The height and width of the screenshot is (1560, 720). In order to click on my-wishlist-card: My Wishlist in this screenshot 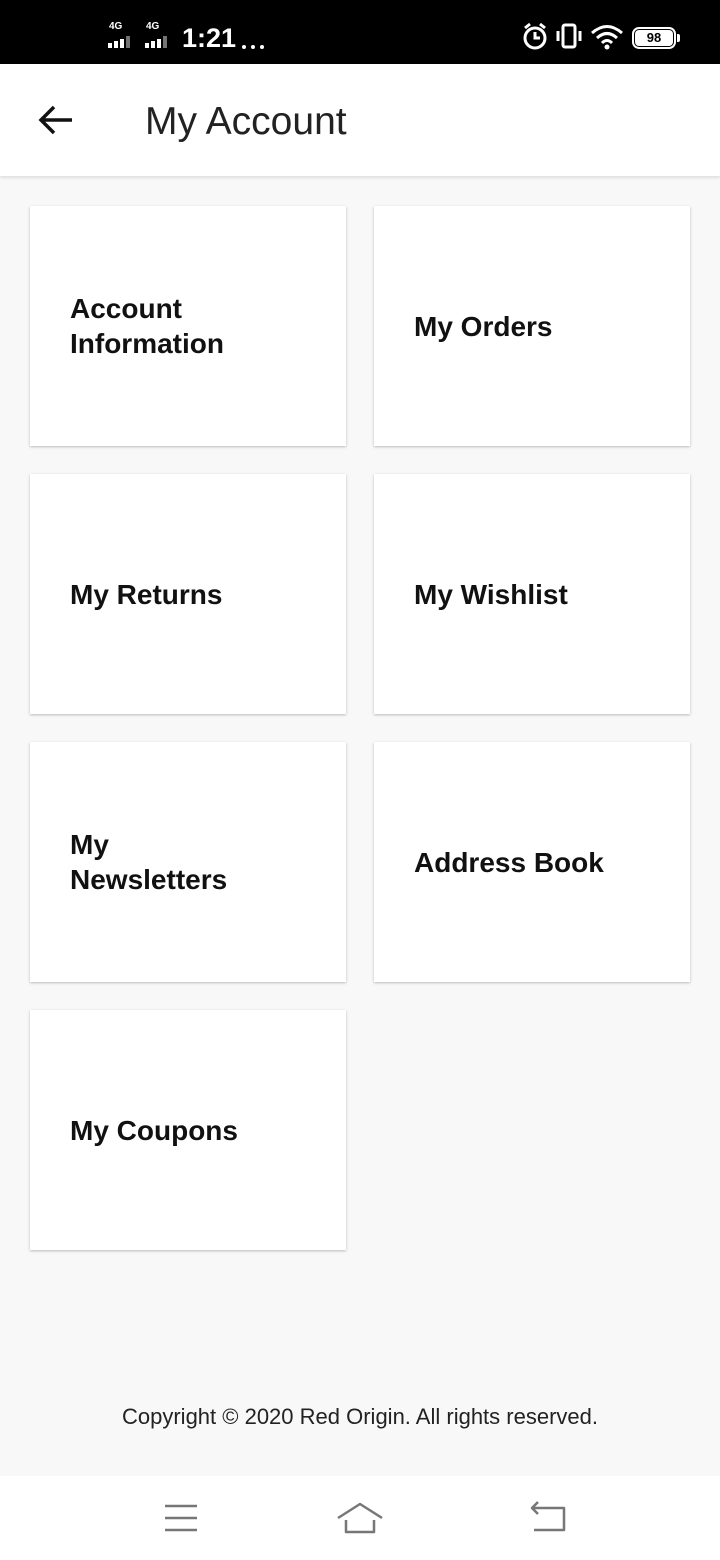, I will do `click(532, 594)`.